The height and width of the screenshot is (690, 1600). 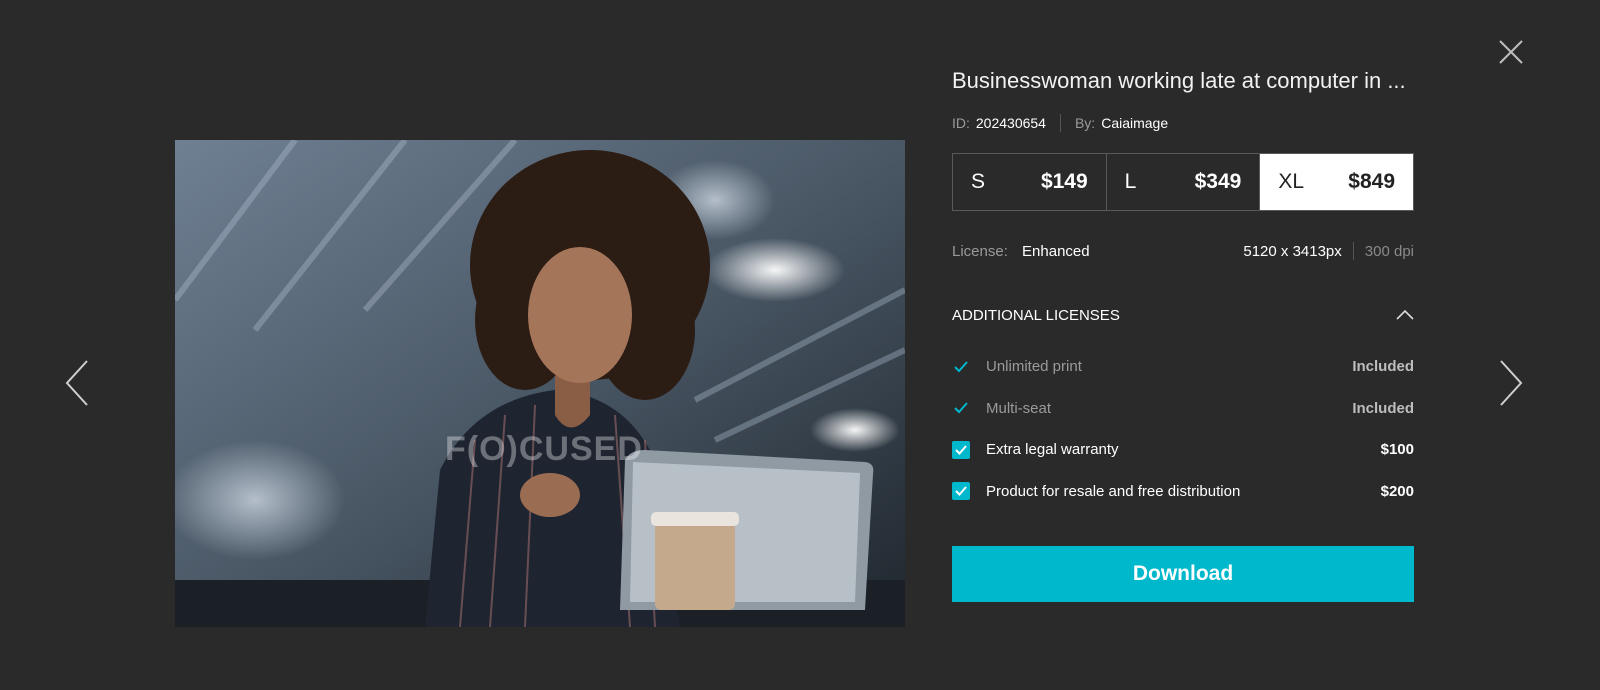 What do you see at coordinates (1183, 574) in the screenshot?
I see `download-button: Download` at bounding box center [1183, 574].